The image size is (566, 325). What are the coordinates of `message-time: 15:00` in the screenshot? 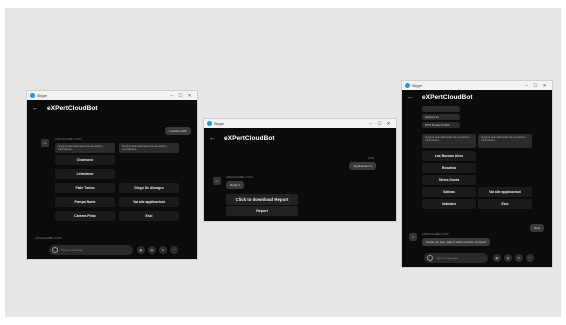 It's located at (371, 158).